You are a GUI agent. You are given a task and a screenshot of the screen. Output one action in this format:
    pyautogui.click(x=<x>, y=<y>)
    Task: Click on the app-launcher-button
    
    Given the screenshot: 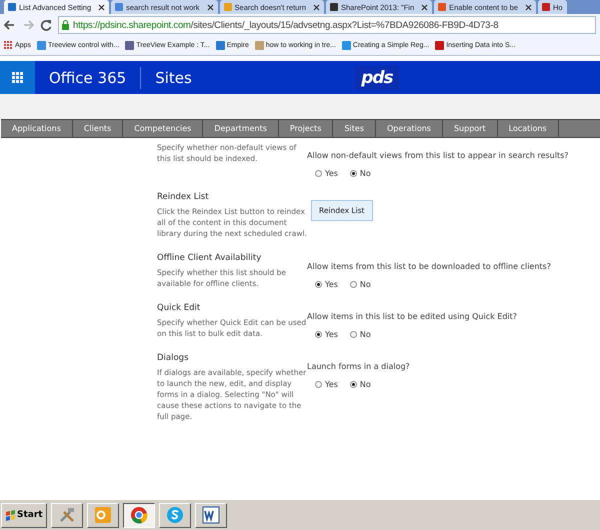 What is the action you would take?
    pyautogui.click(x=17, y=77)
    